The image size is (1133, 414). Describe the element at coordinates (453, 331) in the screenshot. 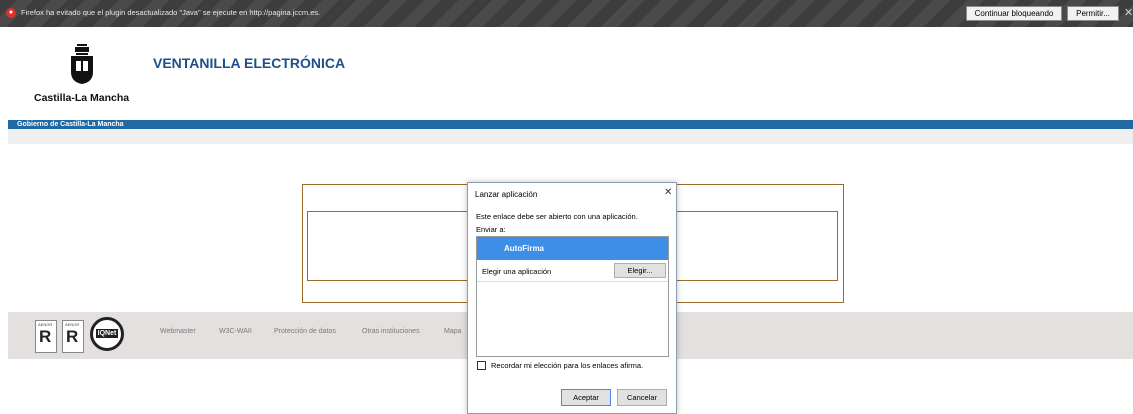

I see `footer-link-sitemap: Mapa` at that location.